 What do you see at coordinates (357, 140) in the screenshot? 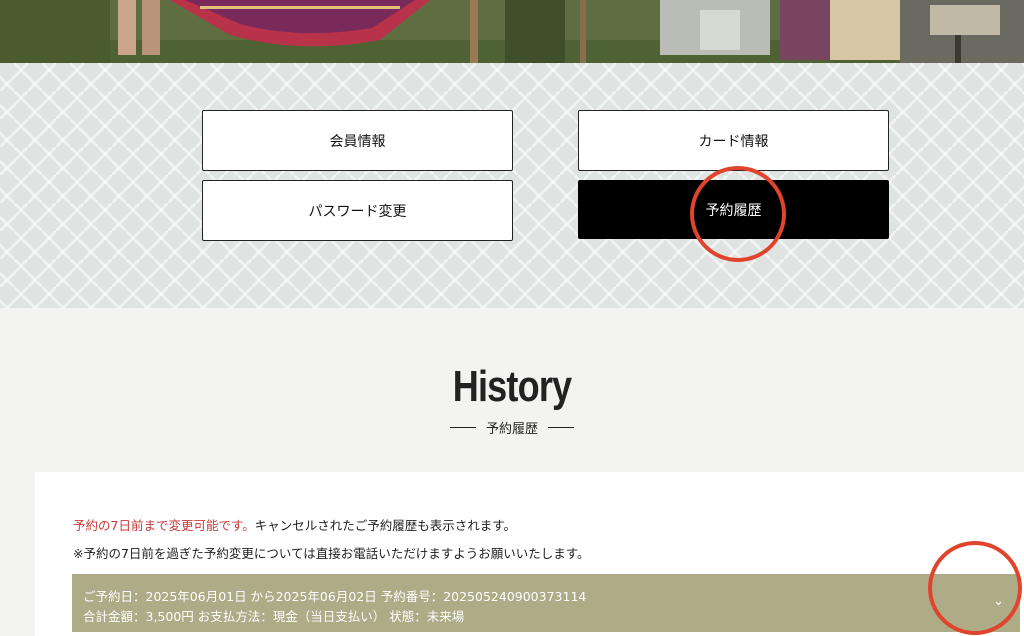
I see `member-info-button: 会員情報` at bounding box center [357, 140].